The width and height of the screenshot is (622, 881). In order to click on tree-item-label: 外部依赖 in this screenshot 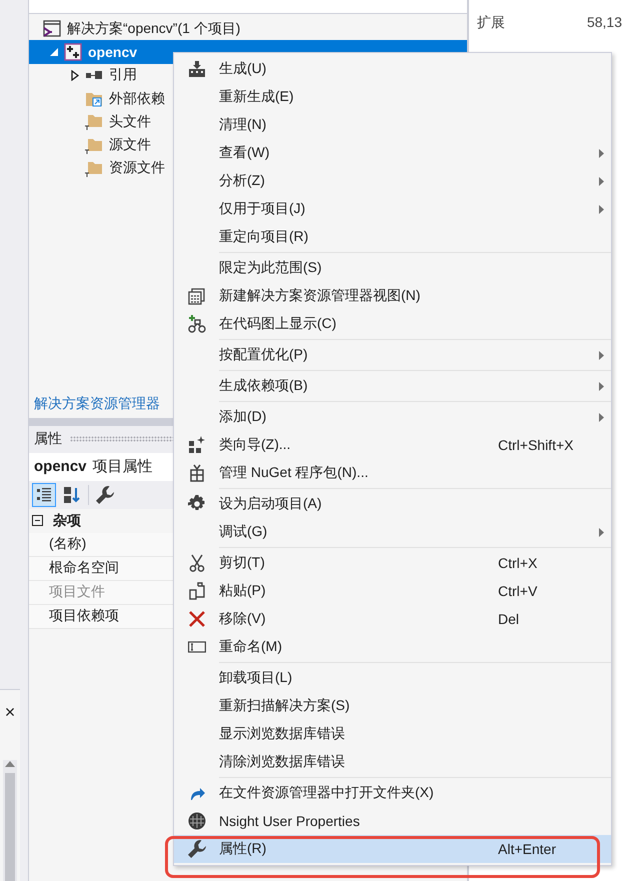, I will do `click(137, 99)`.